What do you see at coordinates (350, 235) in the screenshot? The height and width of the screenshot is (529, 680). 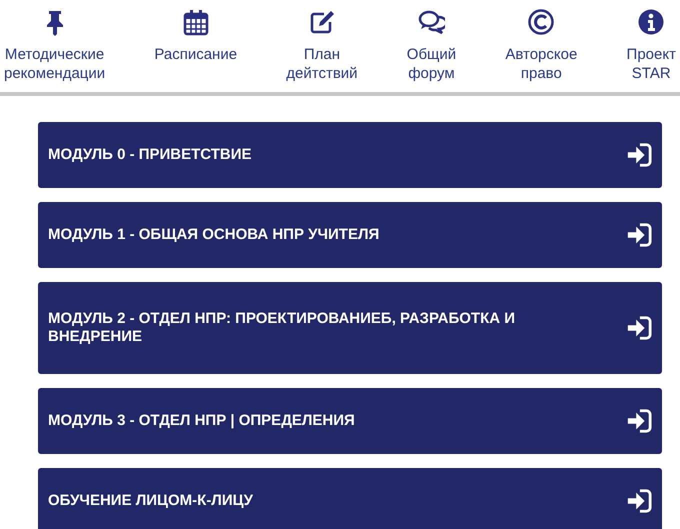 I see `module-button: МОДУЛЬ 1 - ОБЩАЯ ОСНОВА НПР УЧИТЕЛЯ` at bounding box center [350, 235].